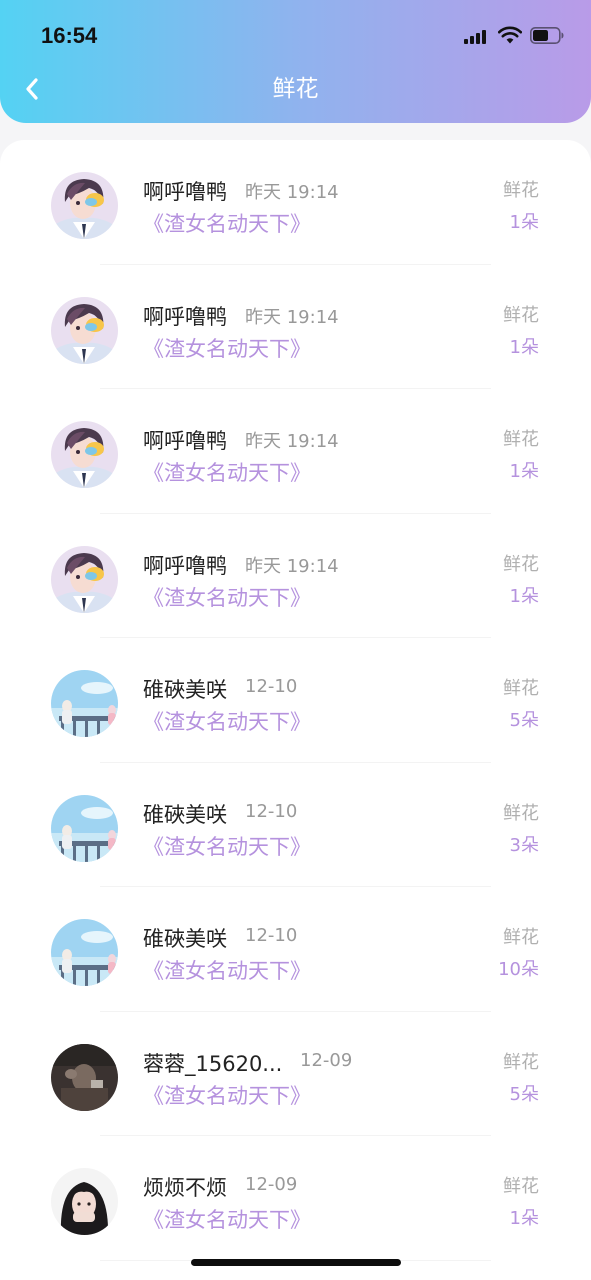 The width and height of the screenshot is (591, 1280). I want to click on flower-record-row: 烦烦不烦 12-09 《渣女名动天下》 鲜花 1朵, so click(295, 1198).